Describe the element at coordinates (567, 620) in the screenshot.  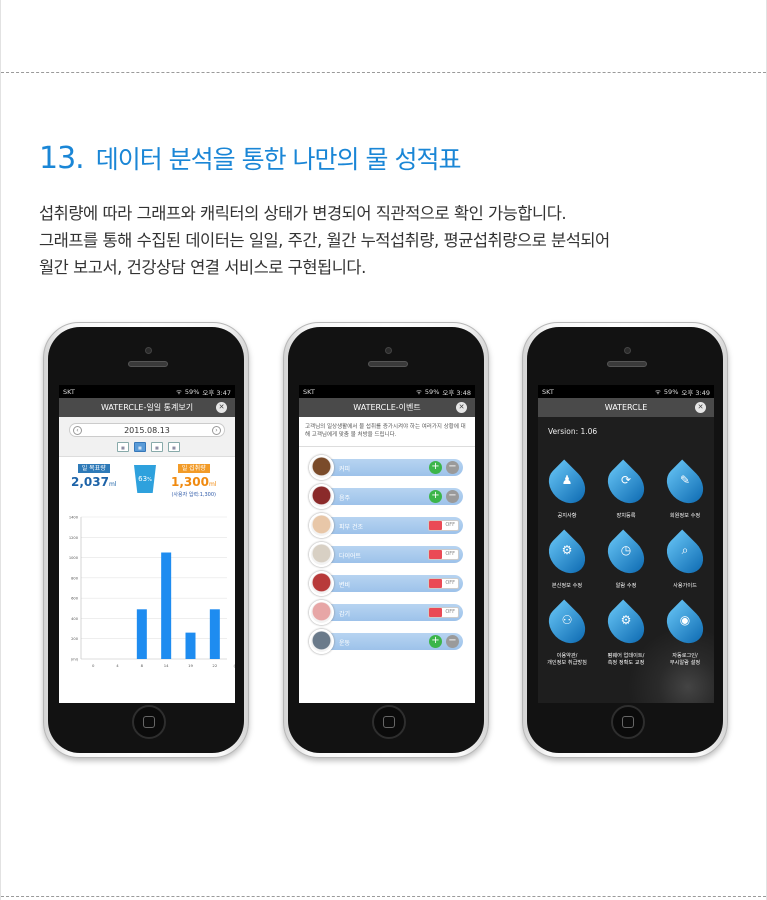
I see `terms-icon: ⚇` at that location.